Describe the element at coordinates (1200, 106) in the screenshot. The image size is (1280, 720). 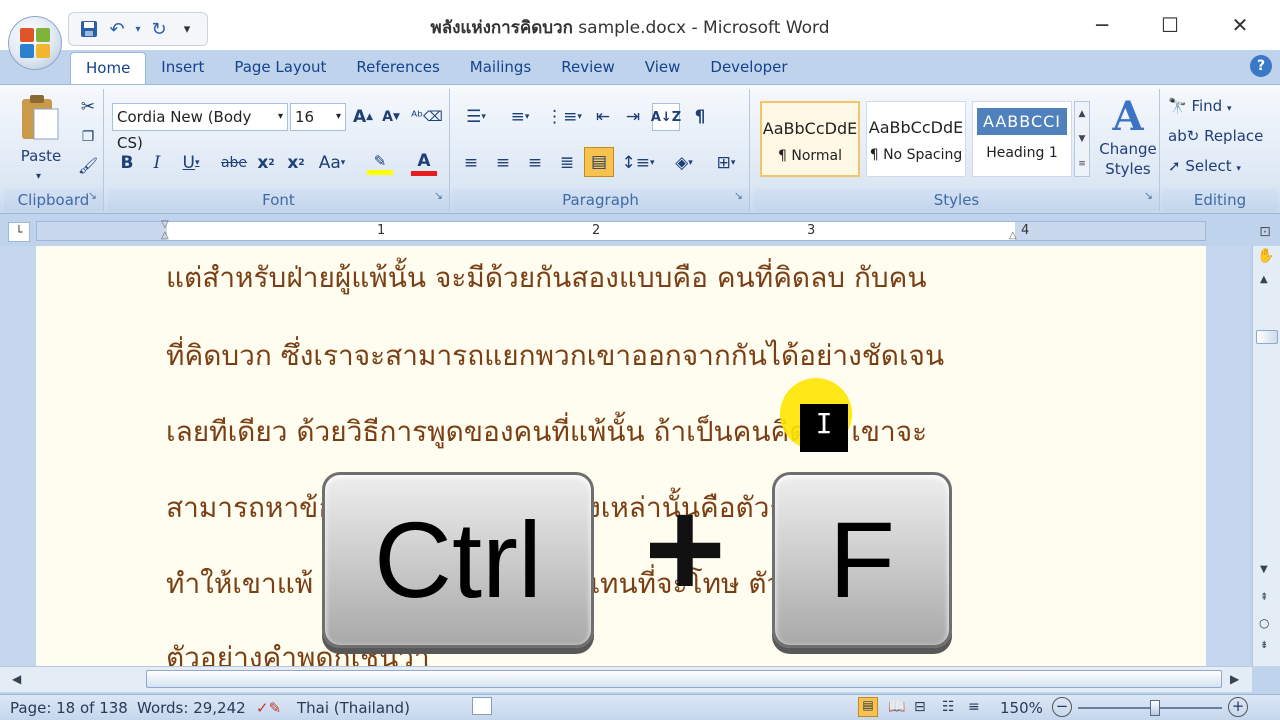
I see `find-button: 🔭 Find ▾` at that location.